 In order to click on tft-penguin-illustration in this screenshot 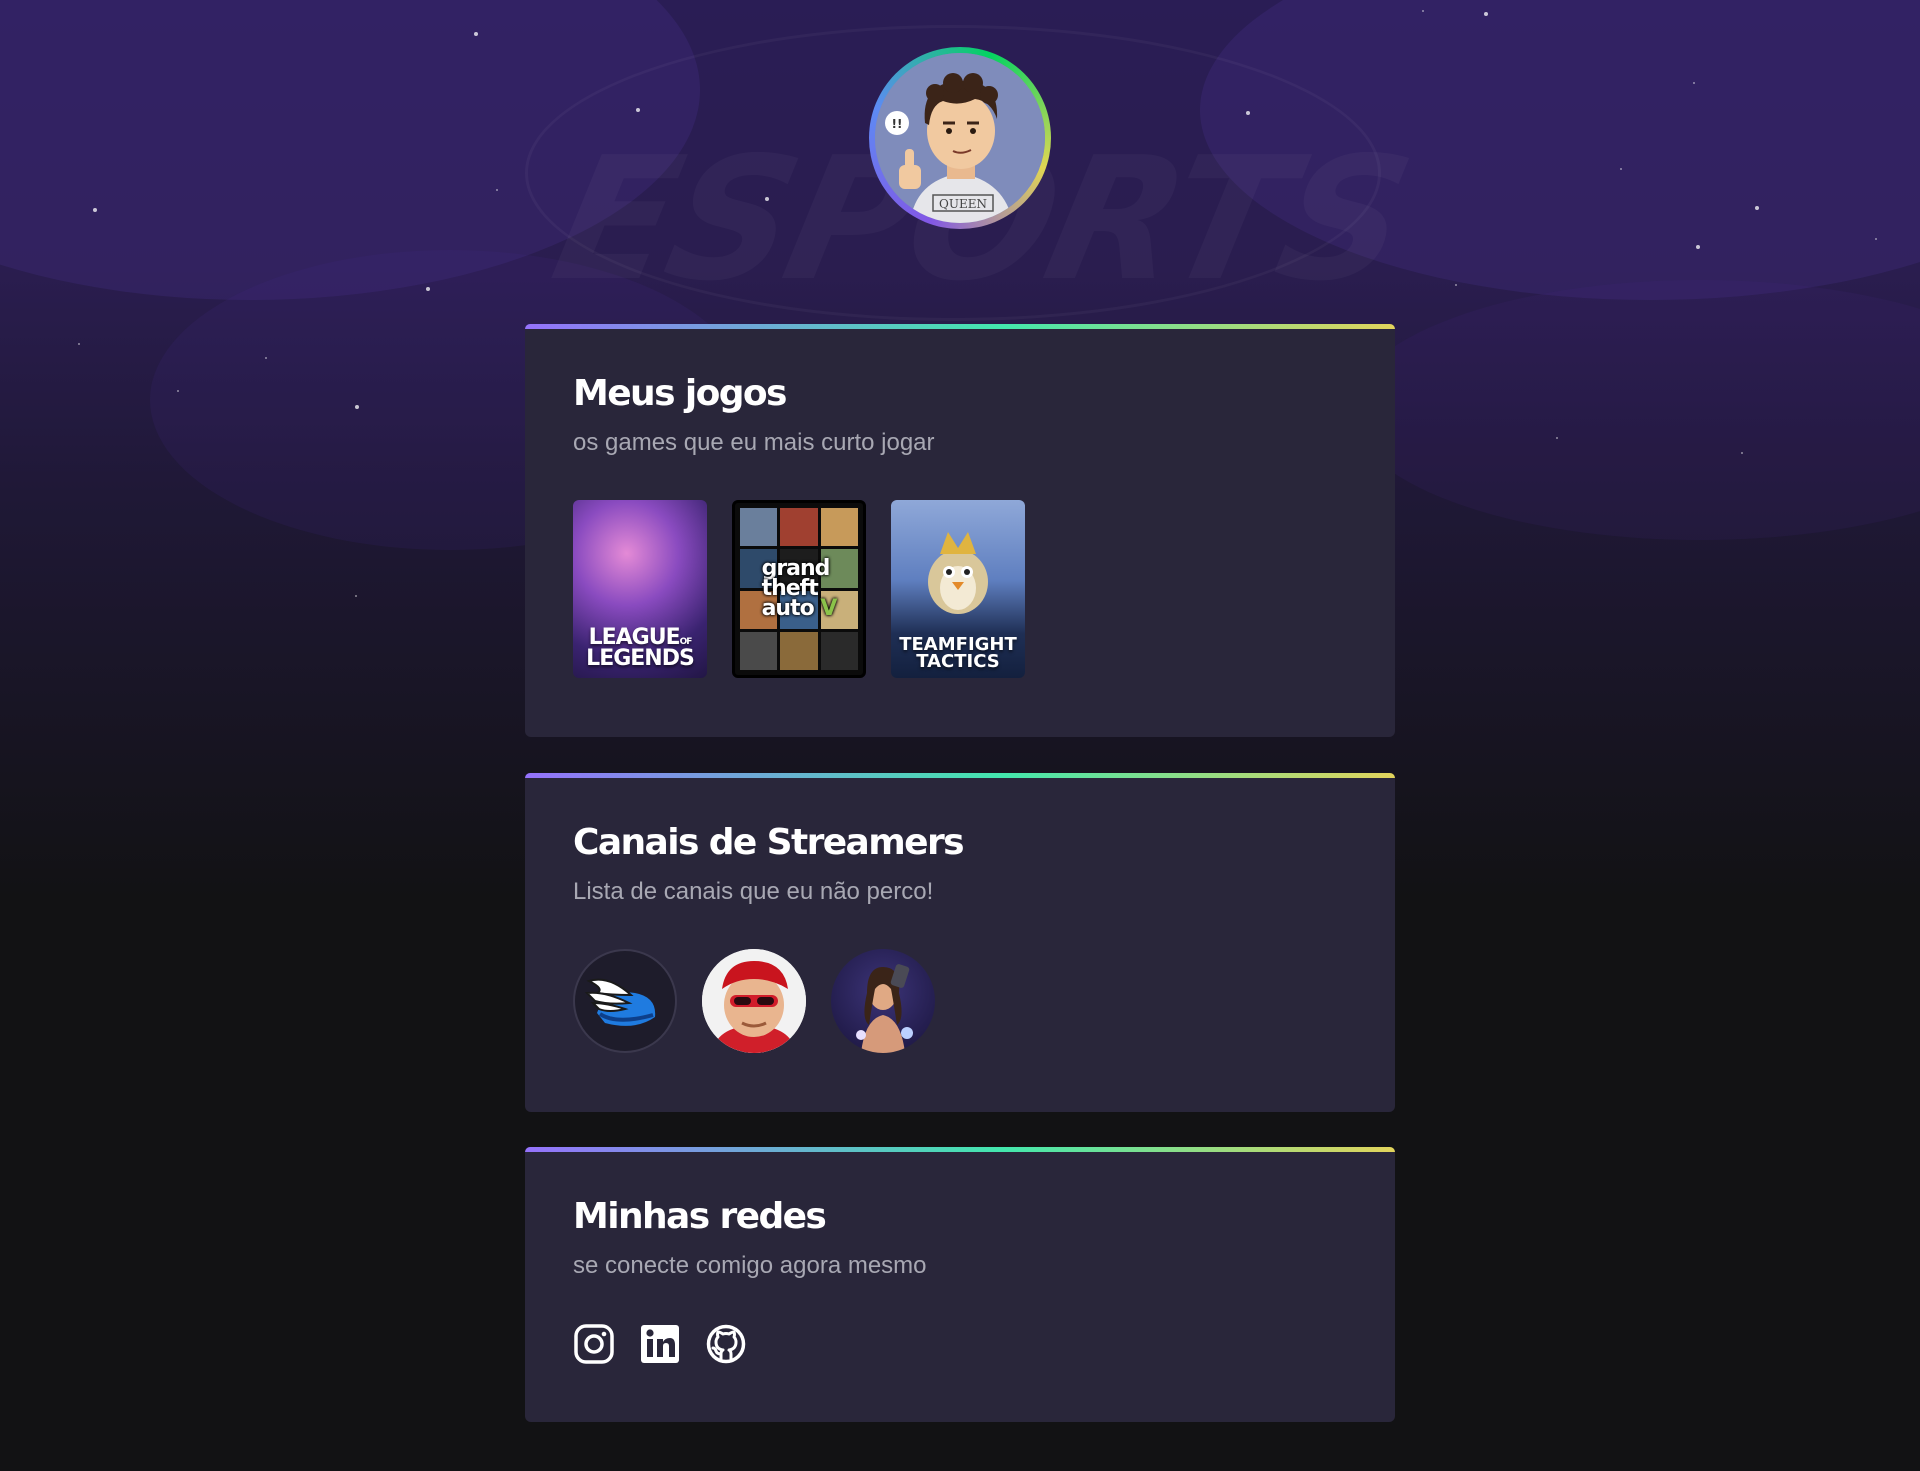, I will do `click(958, 573)`.